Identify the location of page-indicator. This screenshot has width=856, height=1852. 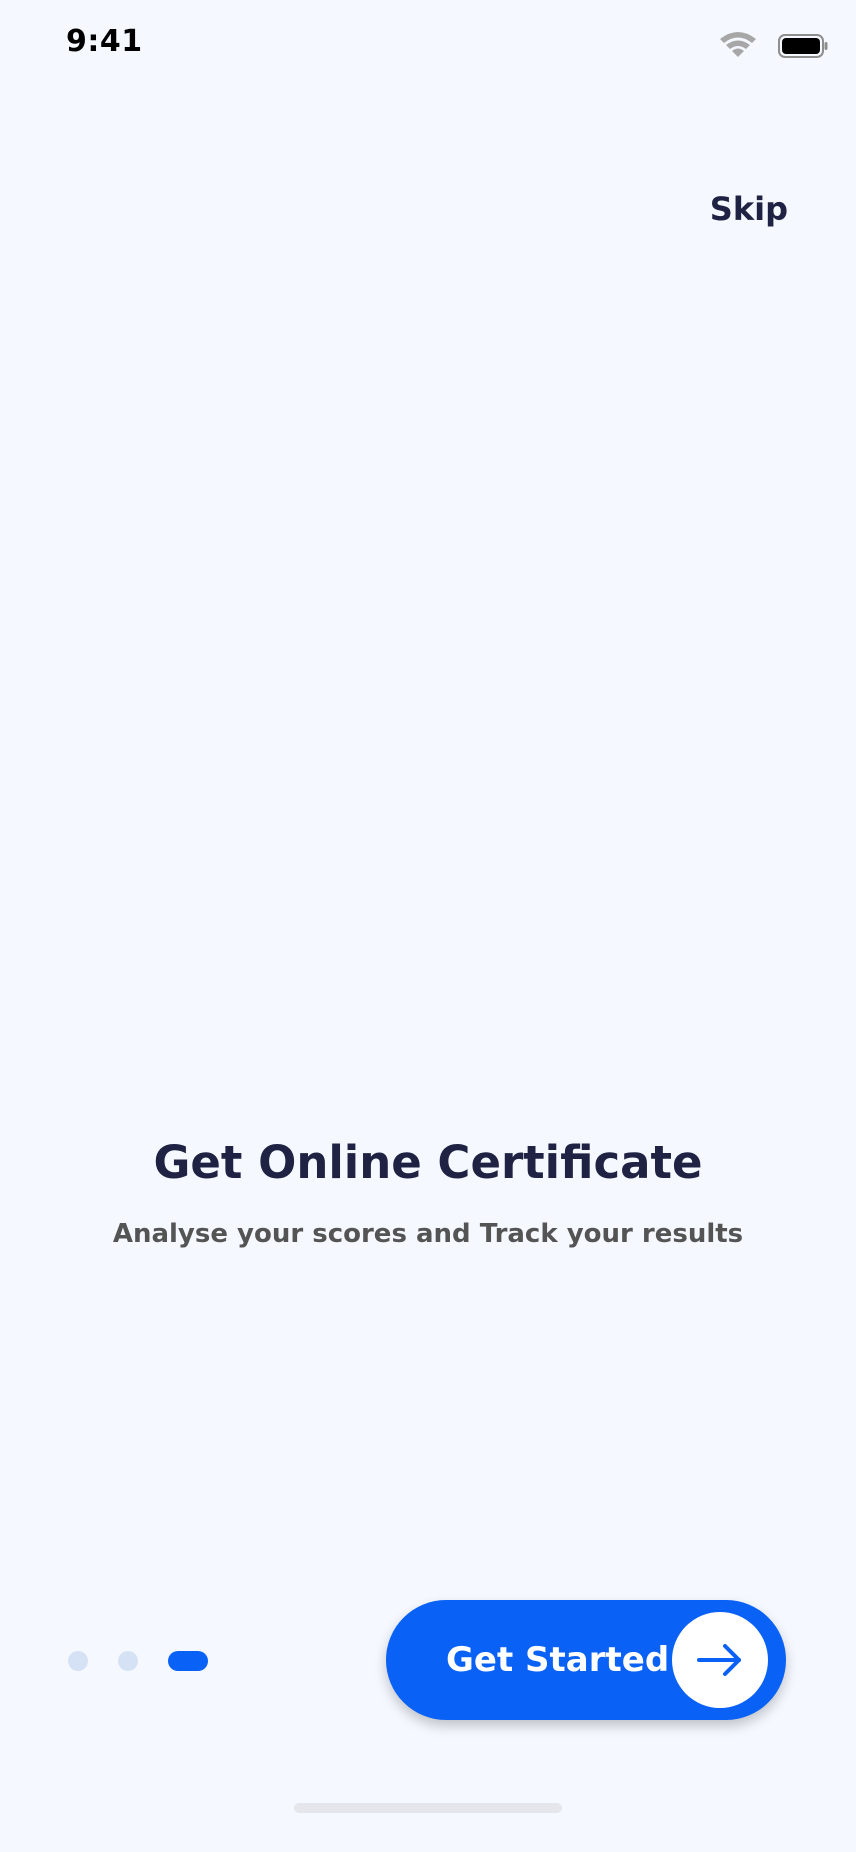
(138, 1661).